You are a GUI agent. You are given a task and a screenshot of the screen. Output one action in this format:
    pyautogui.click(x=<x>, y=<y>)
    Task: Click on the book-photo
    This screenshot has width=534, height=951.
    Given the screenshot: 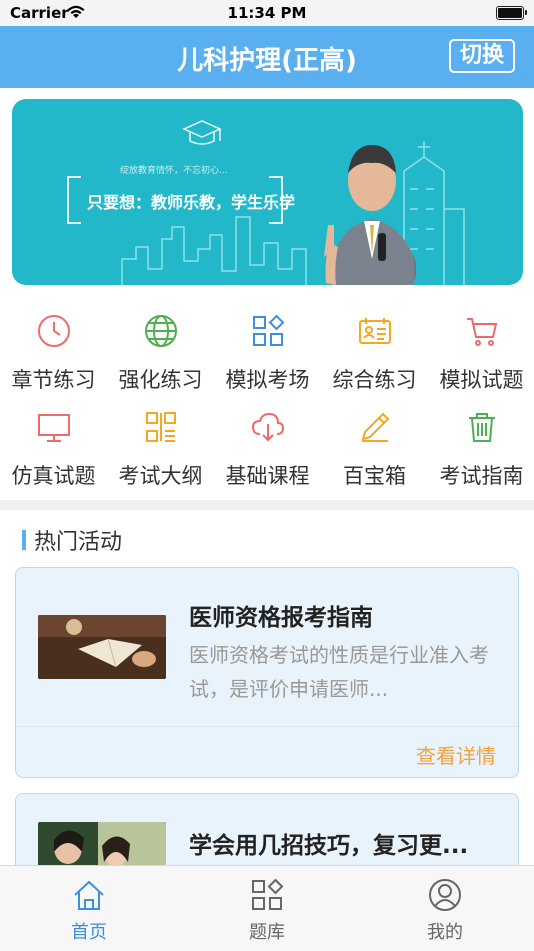 What is the action you would take?
    pyautogui.click(x=102, y=647)
    